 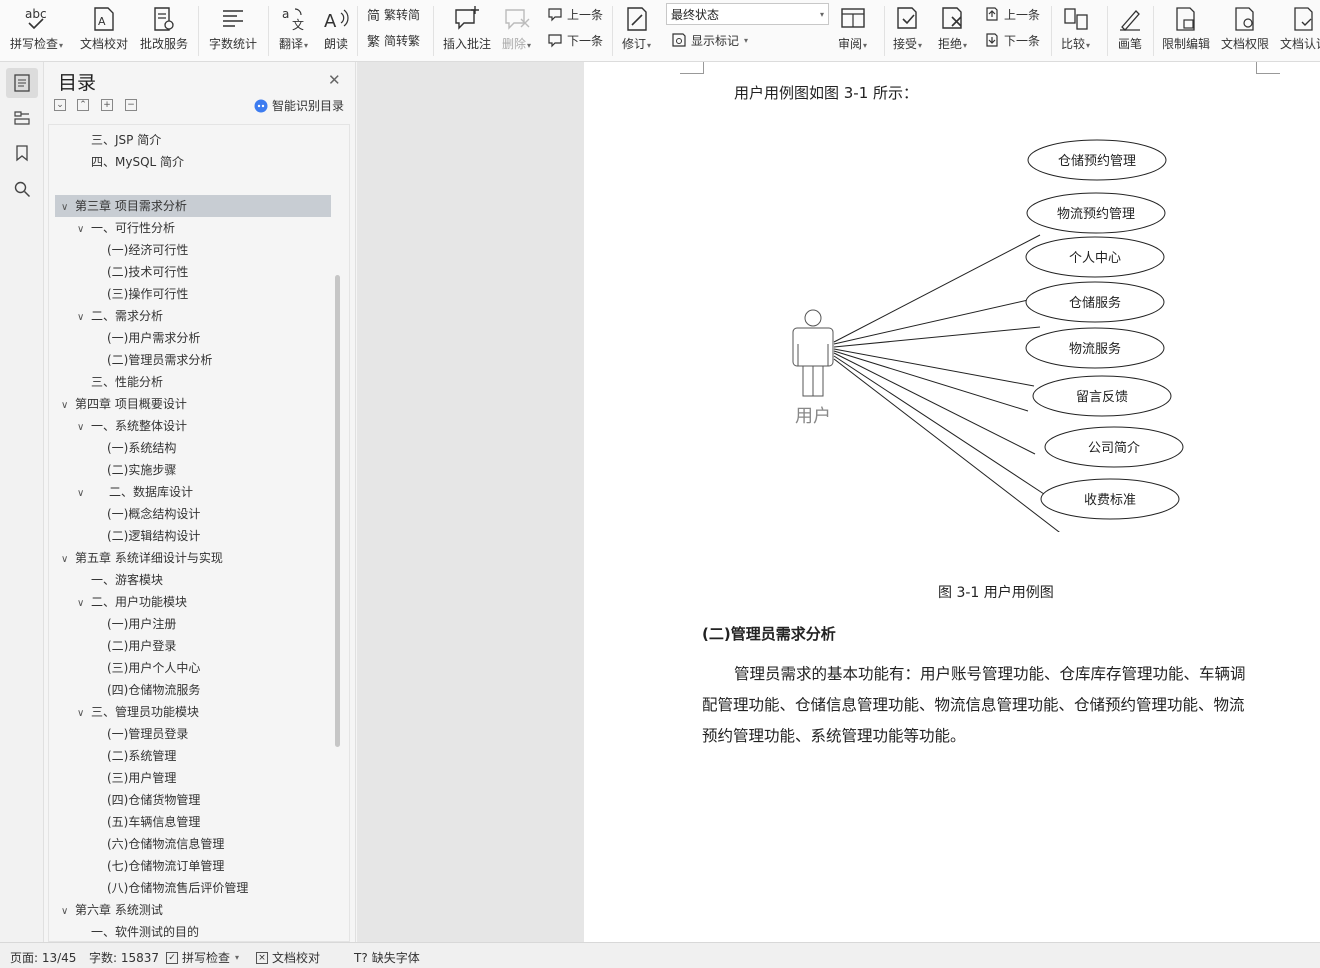 What do you see at coordinates (124, 957) in the screenshot?
I see `word-count-indicator: 字数: 15837` at bounding box center [124, 957].